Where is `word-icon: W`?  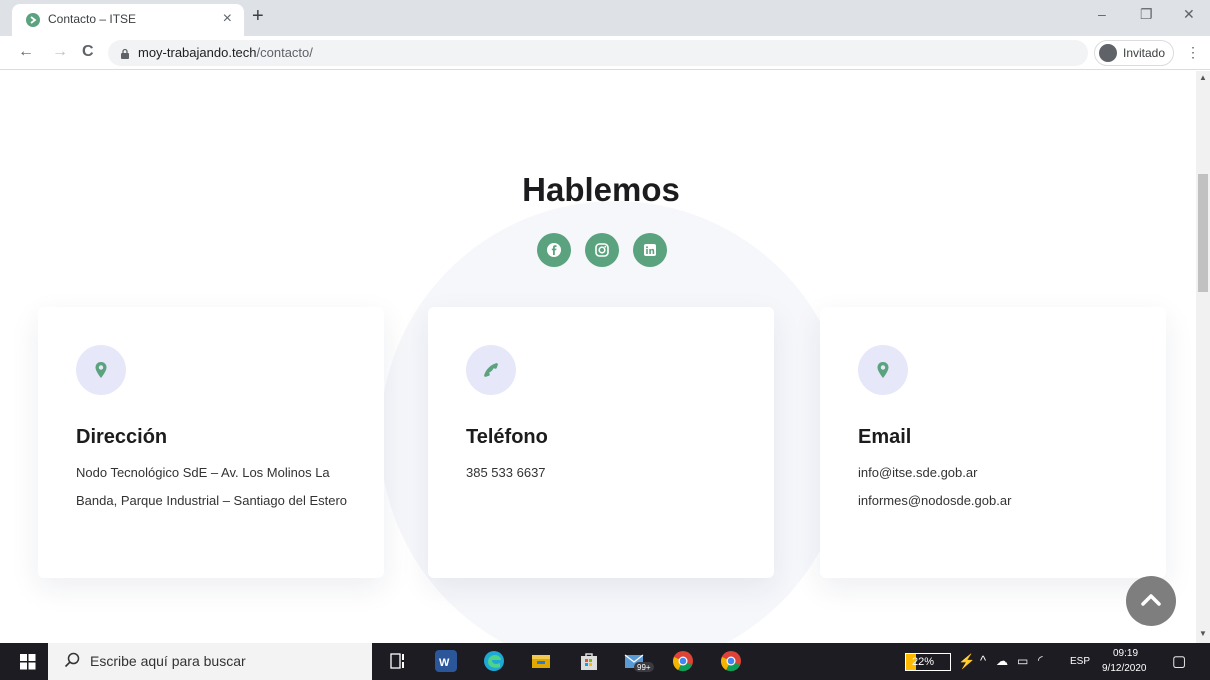 word-icon: W is located at coordinates (446, 661).